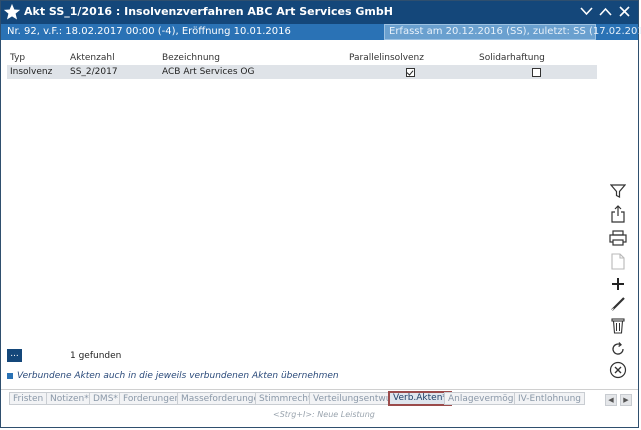 This screenshot has width=641, height=430. Describe the element at coordinates (285, 398) in the screenshot. I see `tab-stimmrecht: Stimmrecht` at that location.